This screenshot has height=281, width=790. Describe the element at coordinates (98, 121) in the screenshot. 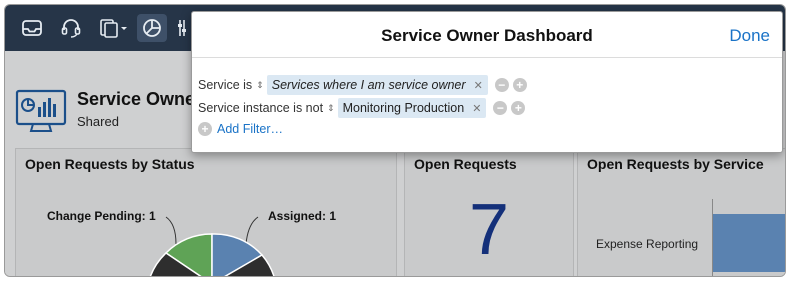

I see `dashboard-subtitle: Shared` at that location.